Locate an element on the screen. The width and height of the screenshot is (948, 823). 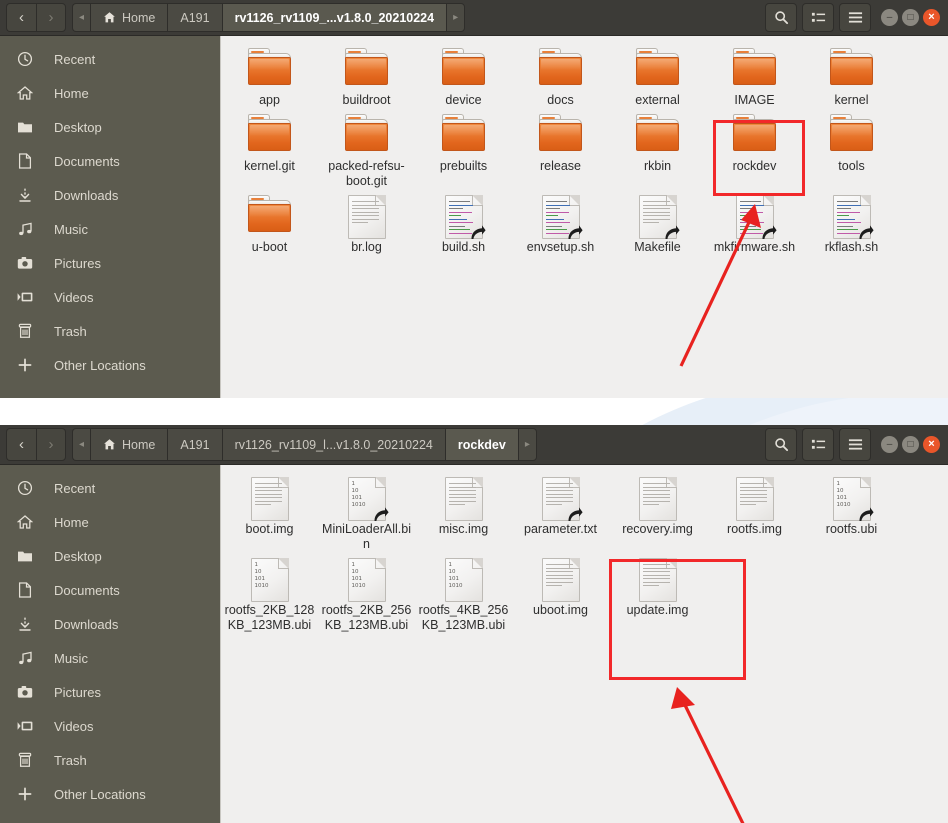
folder-icon is located at coordinates (561, 134).